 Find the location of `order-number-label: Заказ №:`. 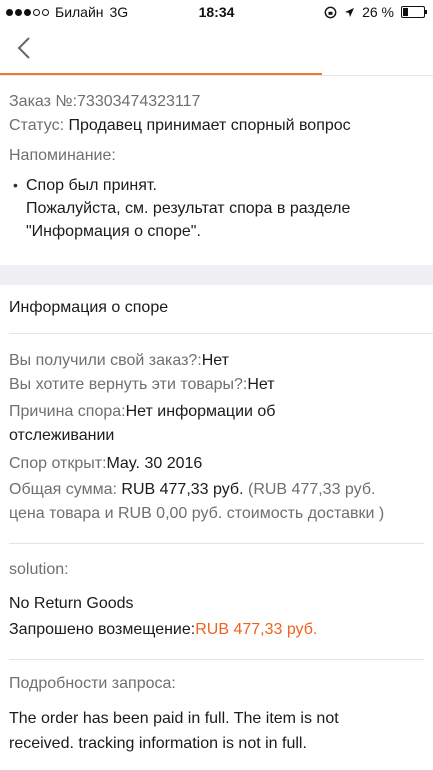

order-number-label: Заказ №: is located at coordinates (43, 101).